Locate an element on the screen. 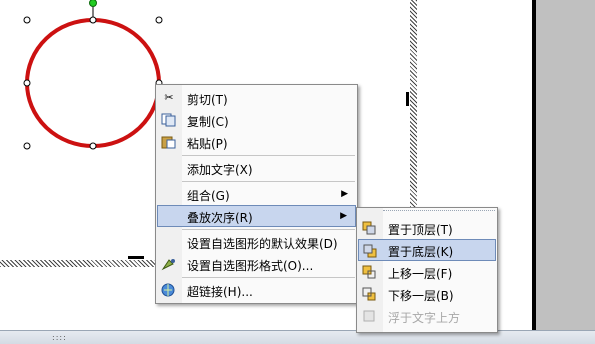 The width and height of the screenshot is (595, 344). menu-item-cut: ✂ 剪切(T) is located at coordinates (256, 98).